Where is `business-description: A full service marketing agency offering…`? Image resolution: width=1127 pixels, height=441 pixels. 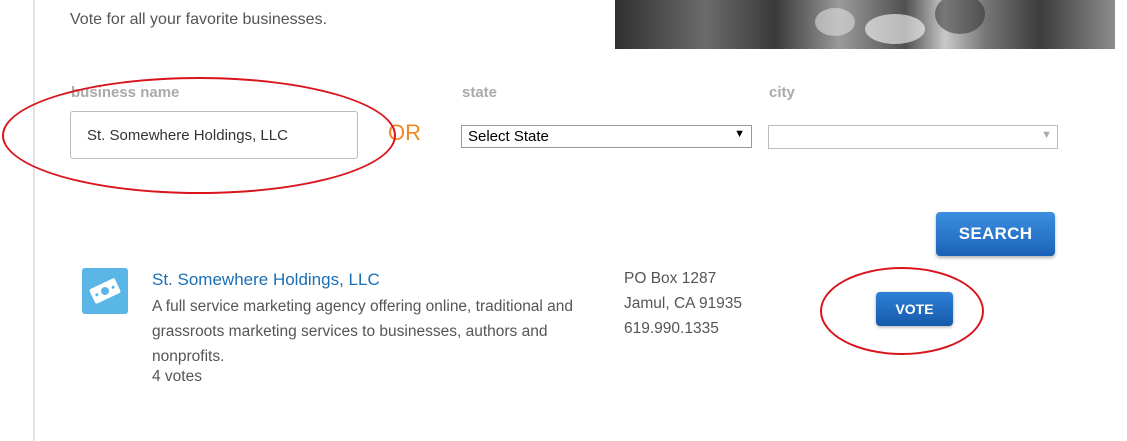 business-description: A full service marketing agency offering… is located at coordinates (363, 331).